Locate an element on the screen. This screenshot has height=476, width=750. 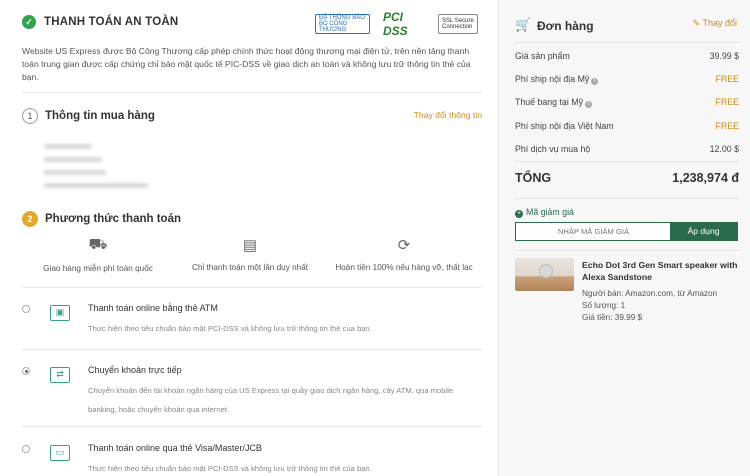
feature-pay-once: ▤ Chỉ thanh toán một lần duy nhất is located at coordinates (250, 254).